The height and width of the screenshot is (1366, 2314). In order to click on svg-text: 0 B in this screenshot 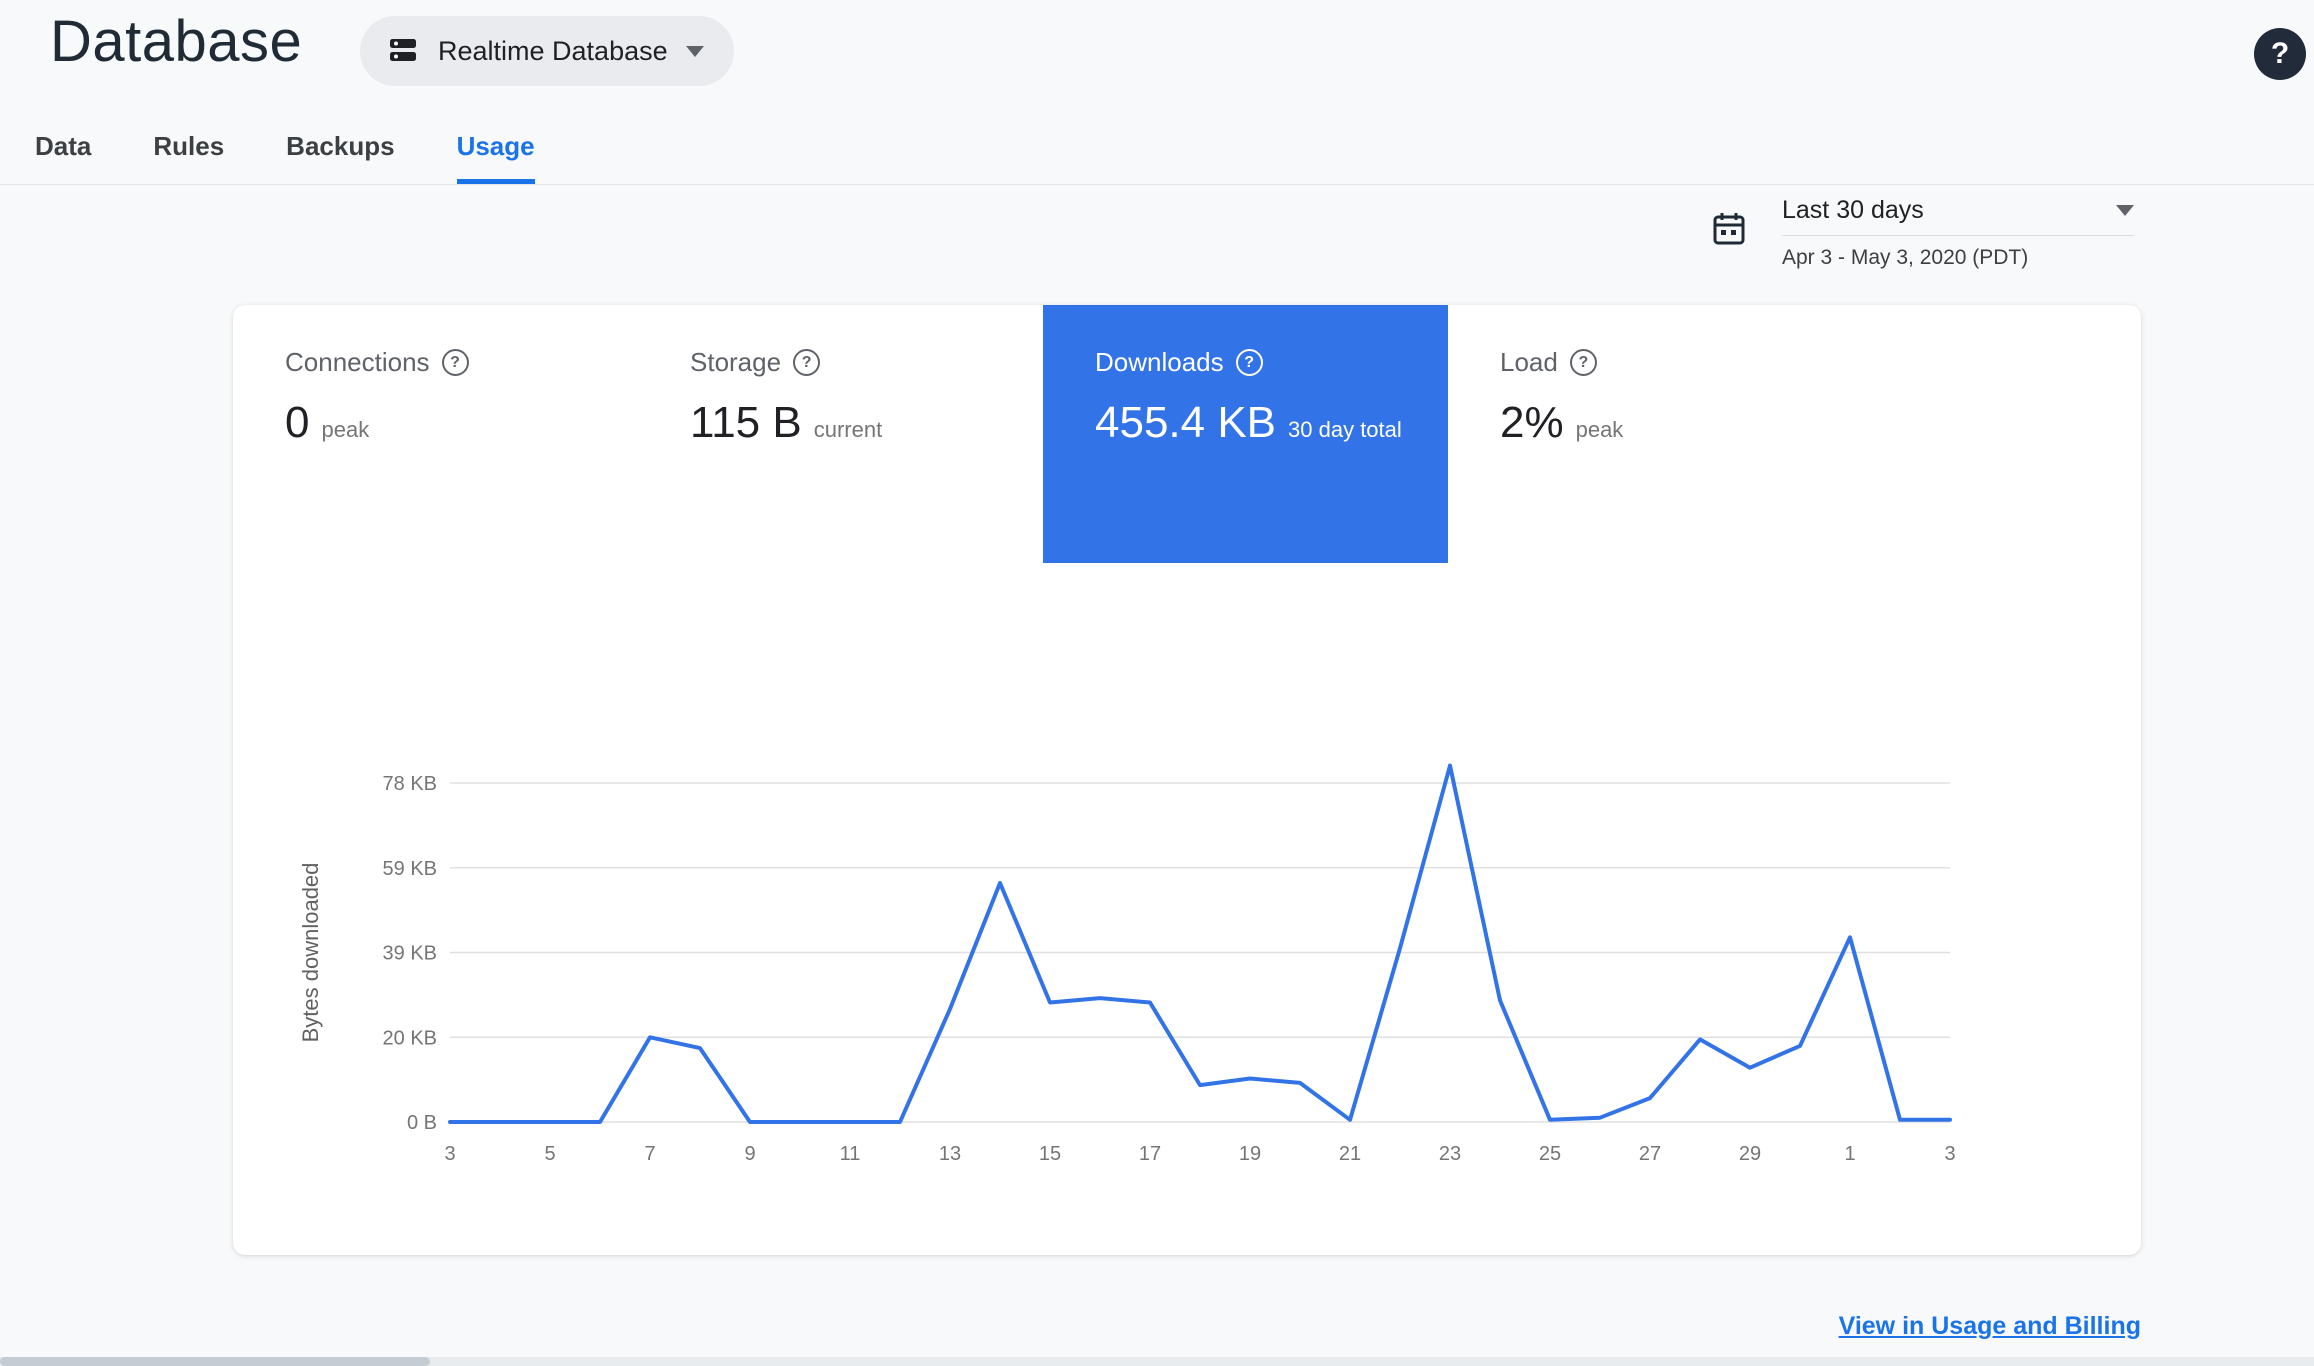, I will do `click(422, 1123)`.